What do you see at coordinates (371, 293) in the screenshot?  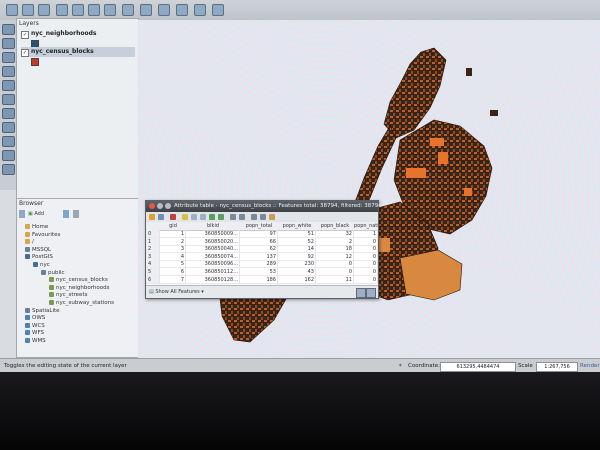 I see `table-view-icon` at bounding box center [371, 293].